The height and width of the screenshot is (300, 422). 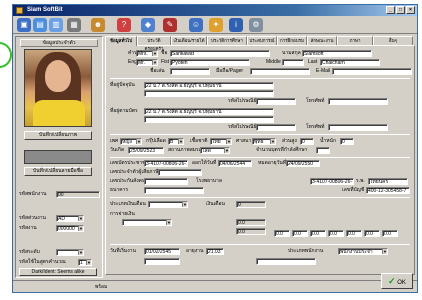 I want to click on remark-field, so click(x=286, y=261).